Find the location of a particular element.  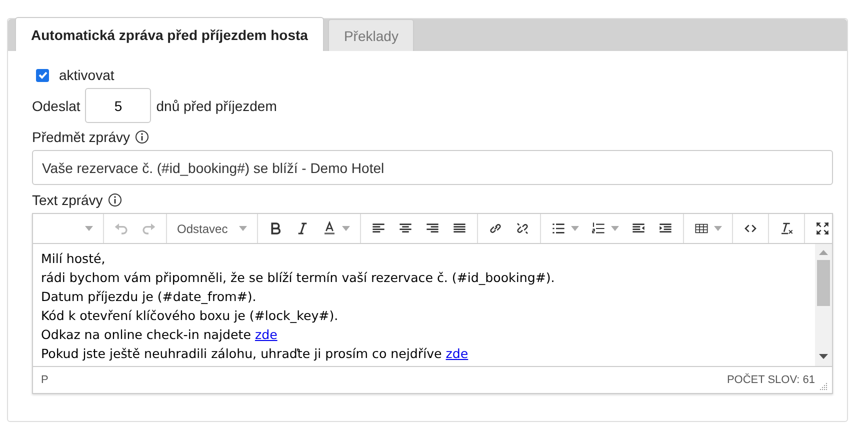

checkbox-label: aktivovat is located at coordinates (86, 75).